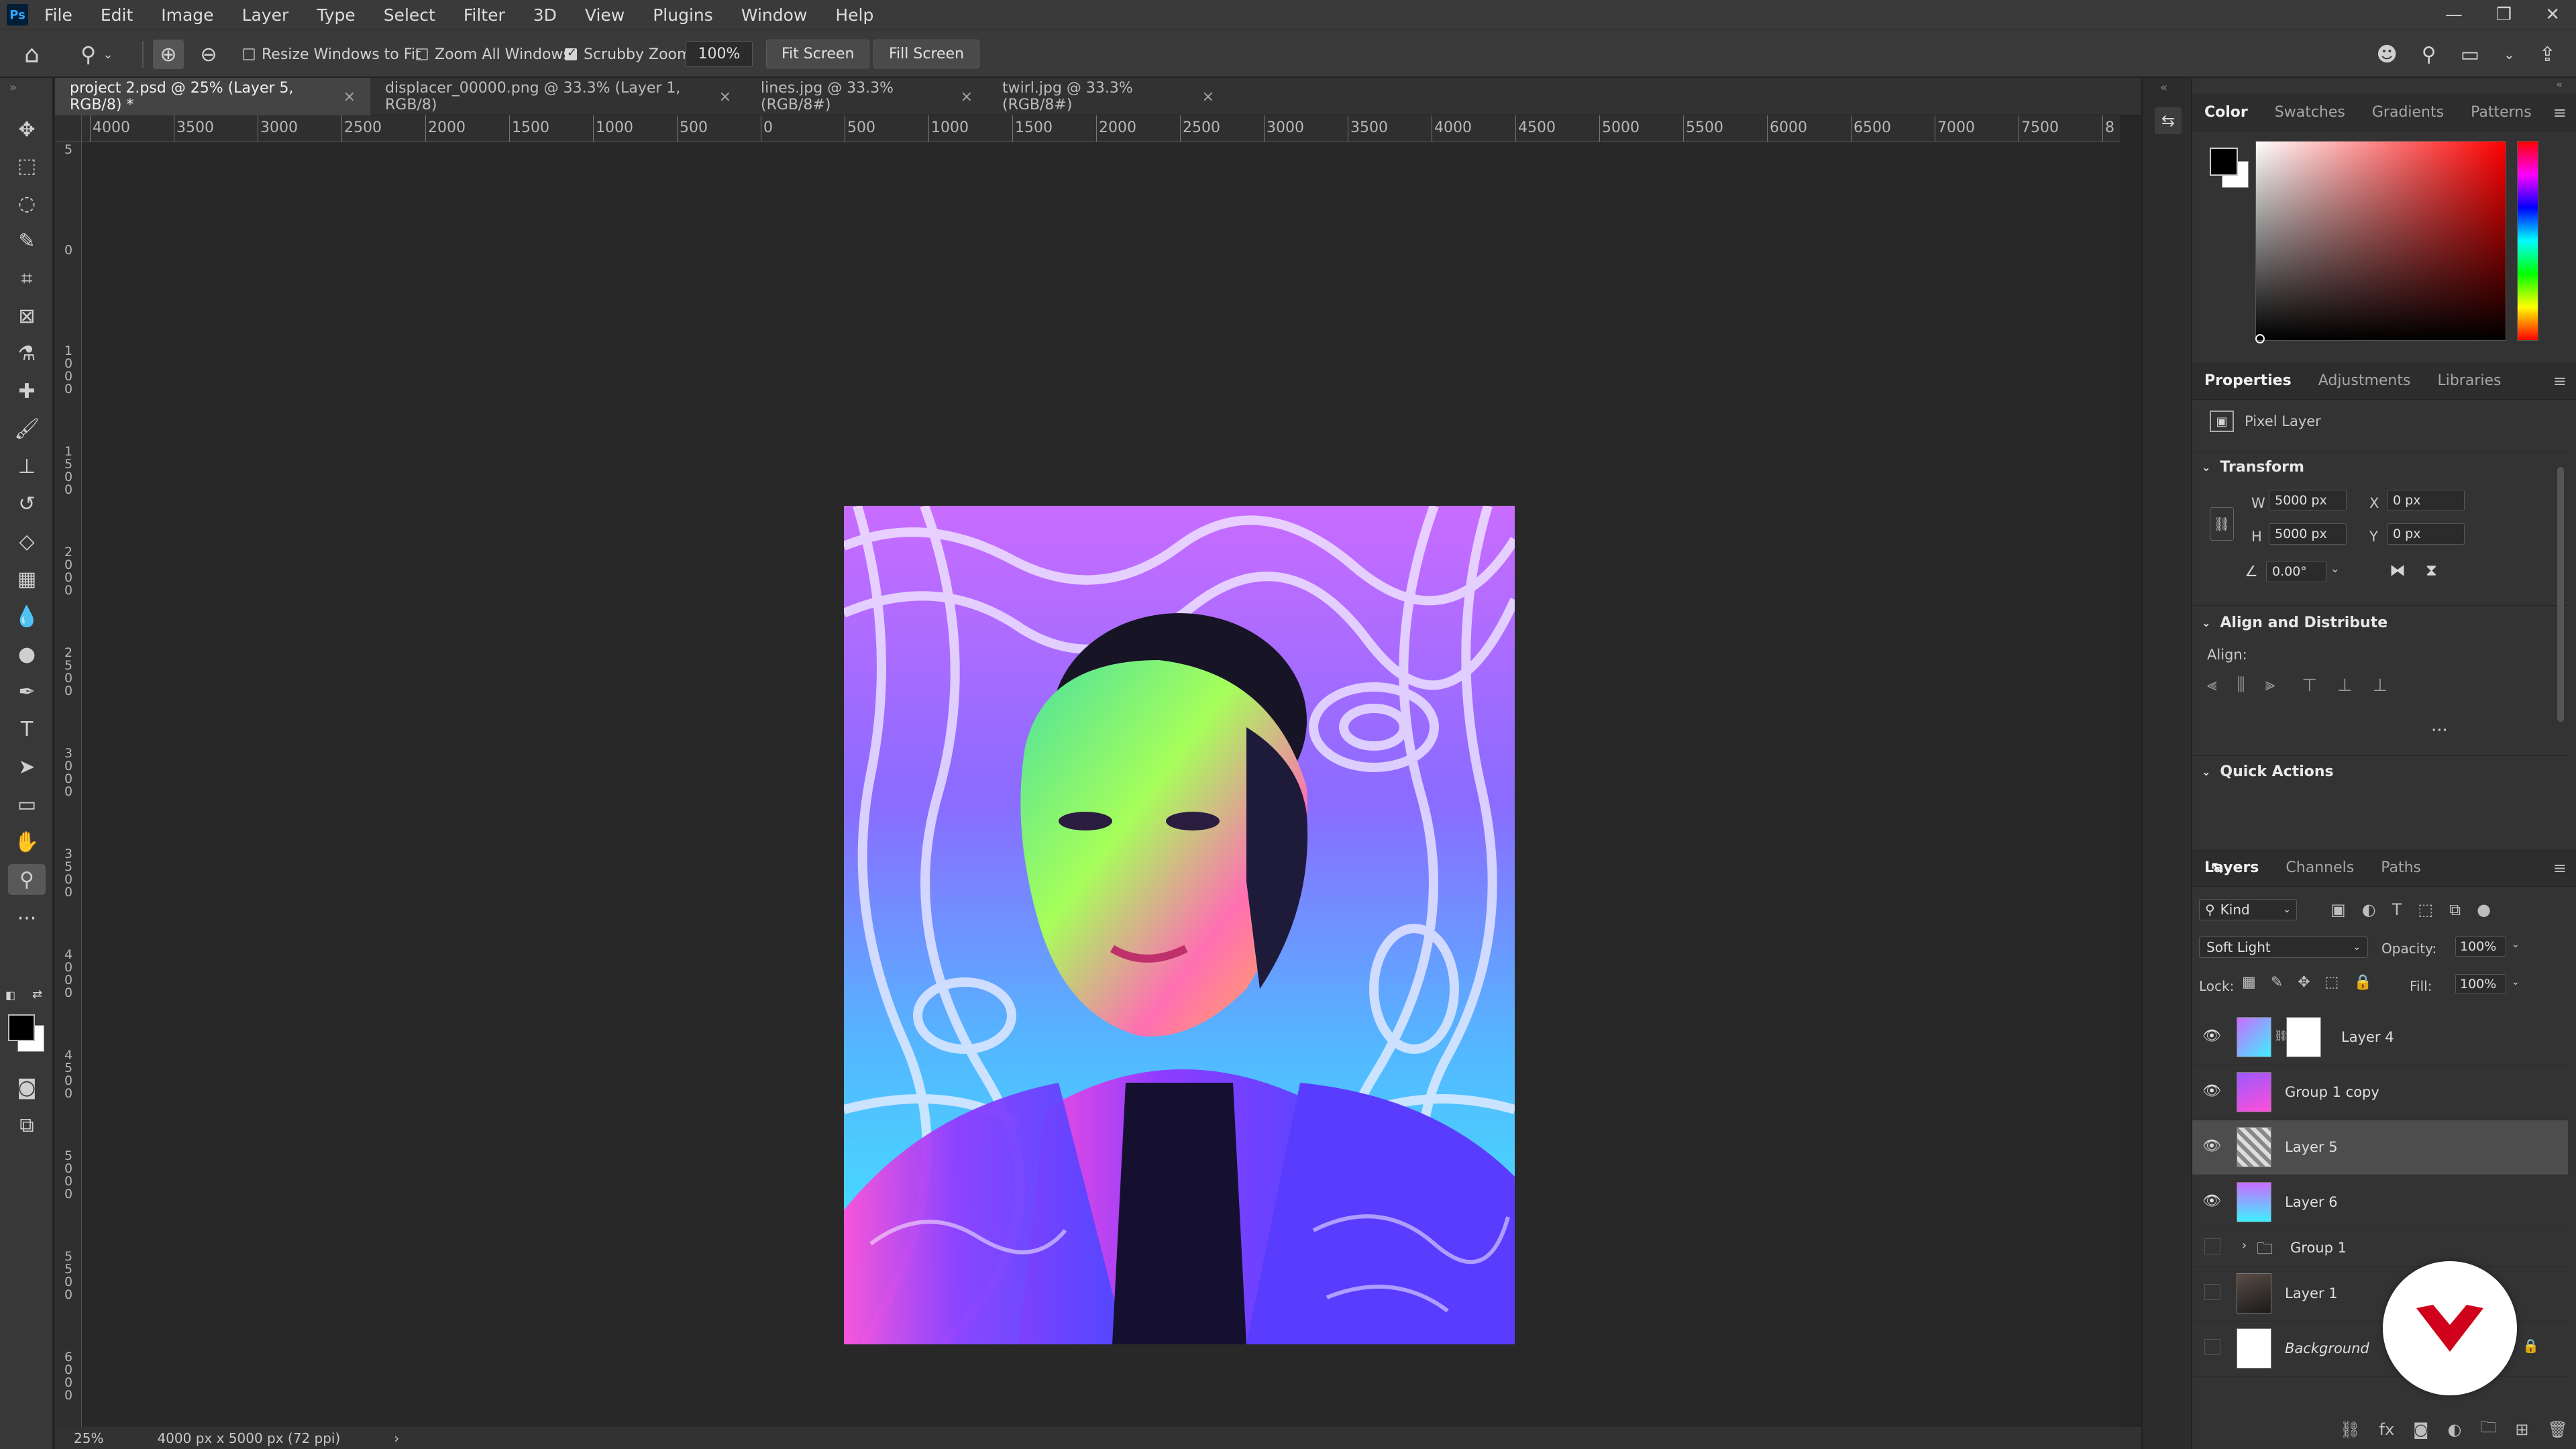 This screenshot has width=2576, height=1449. I want to click on new-layer-icon: ⊞, so click(2521, 1429).